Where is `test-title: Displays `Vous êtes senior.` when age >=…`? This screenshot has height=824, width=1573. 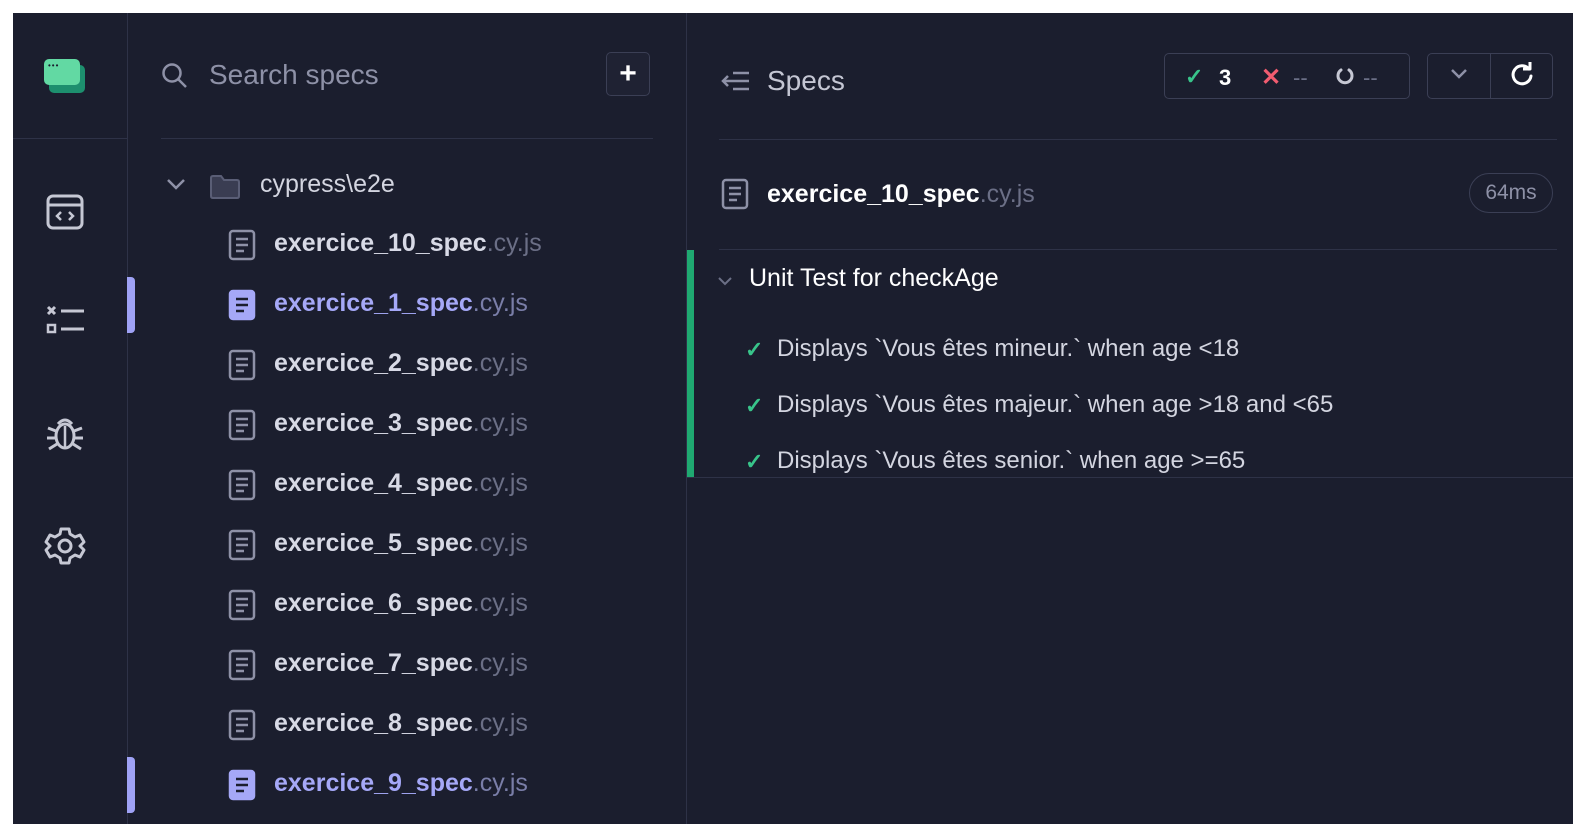
test-title: Displays `Vous êtes senior.` when age >=… is located at coordinates (1011, 460).